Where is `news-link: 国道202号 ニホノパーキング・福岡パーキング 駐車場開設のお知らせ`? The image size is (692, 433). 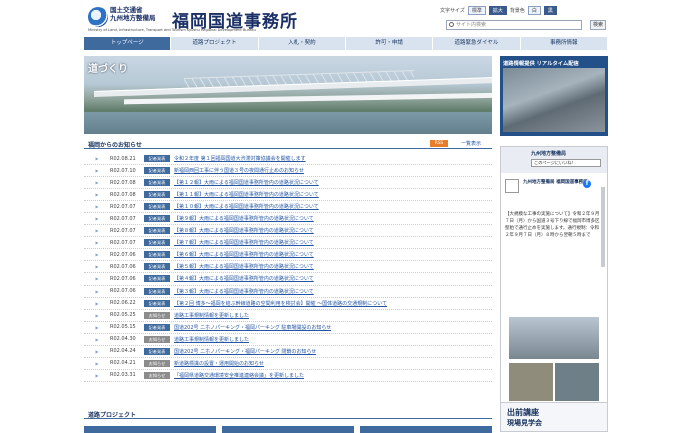 news-link: 国道202号 ニホノパーキング・福岡パーキング 駐車場開設のお知らせ is located at coordinates (252, 327).